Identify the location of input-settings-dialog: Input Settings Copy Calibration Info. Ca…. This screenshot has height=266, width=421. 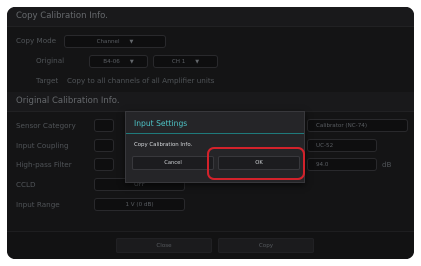
(215, 147).